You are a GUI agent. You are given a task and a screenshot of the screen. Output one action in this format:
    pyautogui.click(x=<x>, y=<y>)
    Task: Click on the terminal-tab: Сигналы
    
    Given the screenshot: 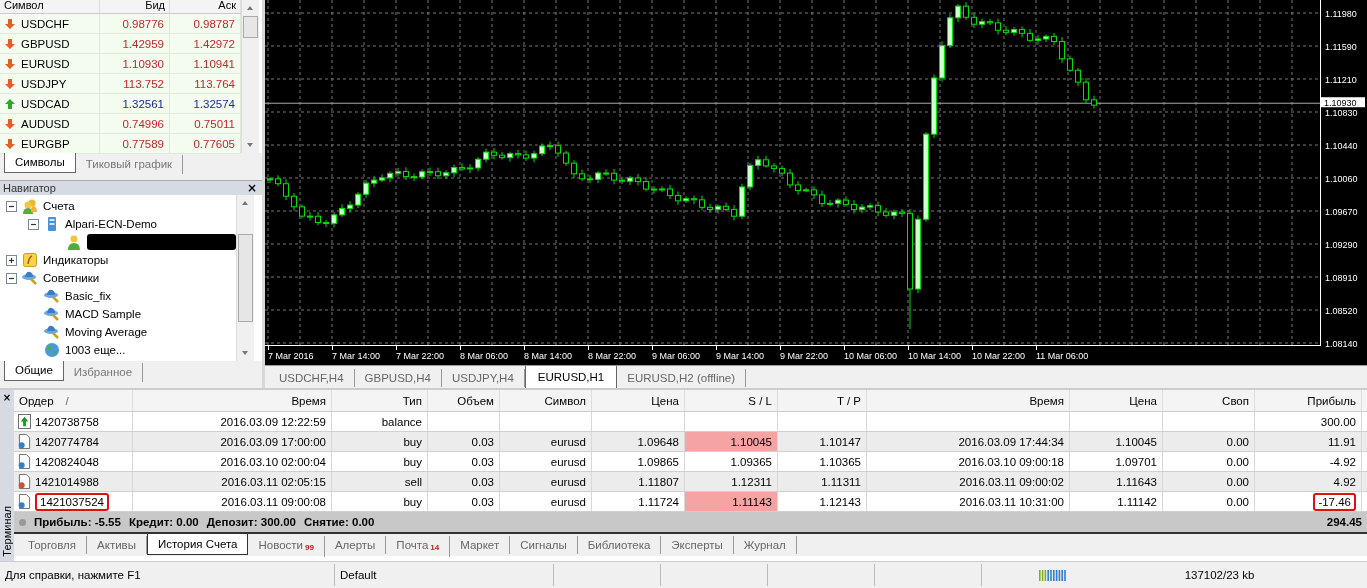 What is the action you would take?
    pyautogui.click(x=544, y=545)
    